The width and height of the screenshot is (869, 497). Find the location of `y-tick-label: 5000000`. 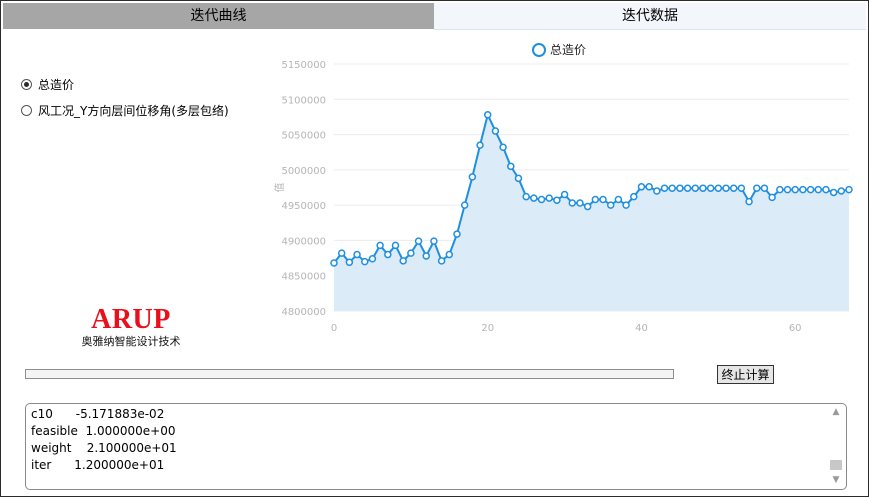

y-tick-label: 5000000 is located at coordinates (303, 171).